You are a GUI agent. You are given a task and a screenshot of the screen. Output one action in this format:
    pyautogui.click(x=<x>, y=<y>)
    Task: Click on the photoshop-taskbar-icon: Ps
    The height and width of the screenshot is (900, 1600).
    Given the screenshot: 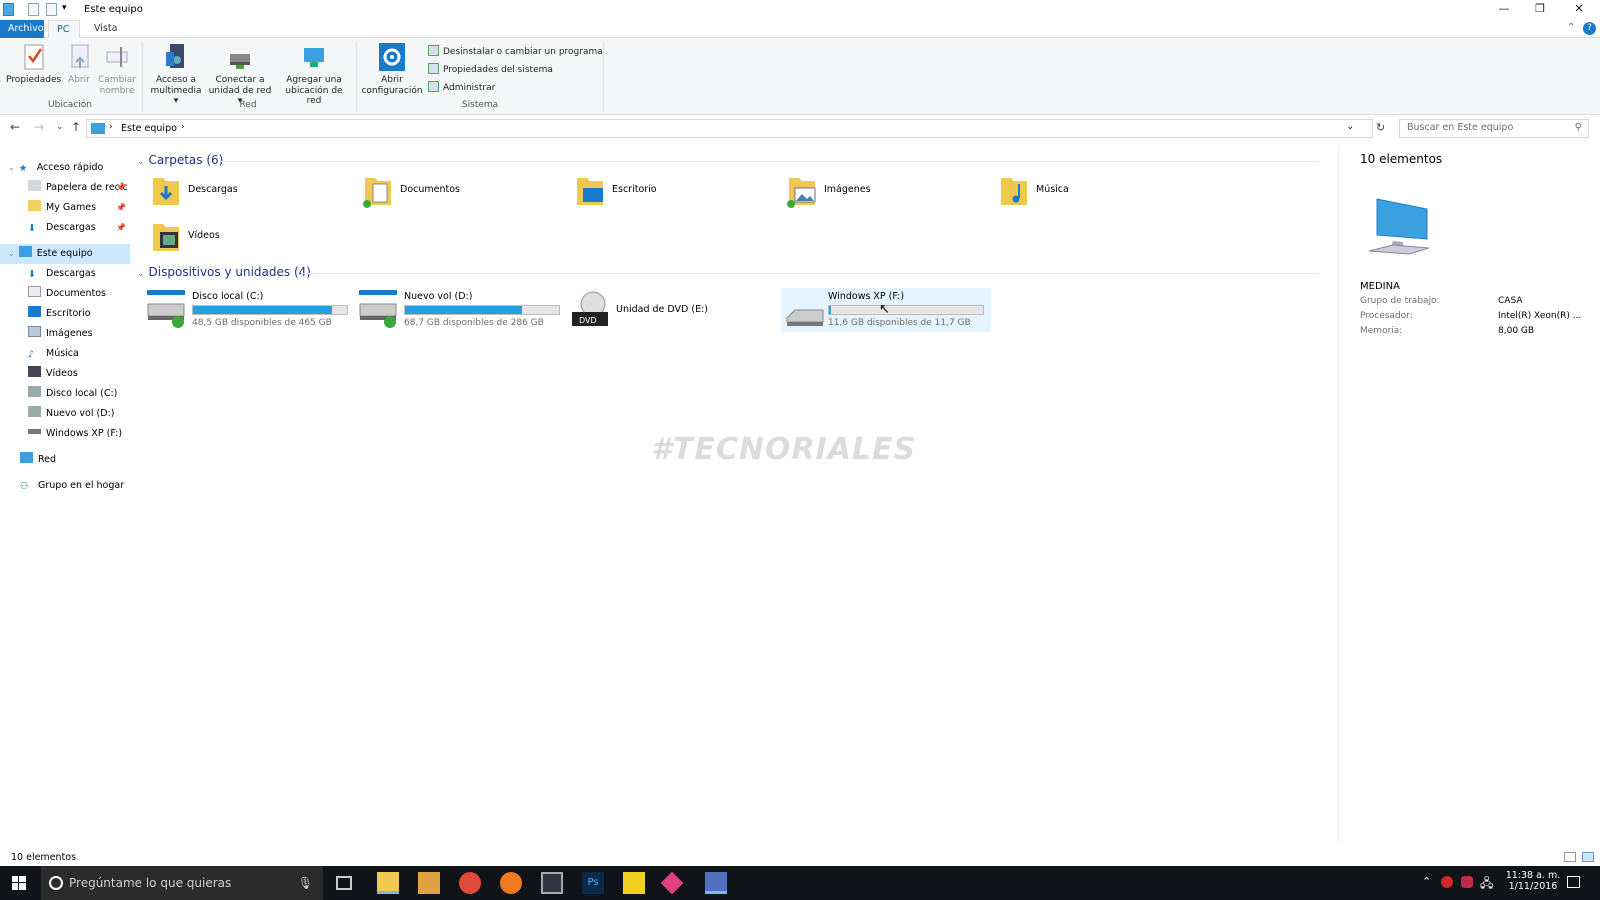 What is the action you would take?
    pyautogui.click(x=593, y=883)
    